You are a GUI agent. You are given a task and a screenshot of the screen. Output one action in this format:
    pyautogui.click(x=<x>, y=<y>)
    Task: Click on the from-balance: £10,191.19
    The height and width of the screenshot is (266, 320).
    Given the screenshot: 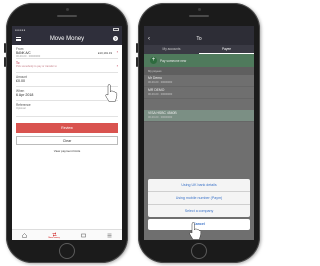 What is the action you would take?
    pyautogui.click(x=105, y=53)
    